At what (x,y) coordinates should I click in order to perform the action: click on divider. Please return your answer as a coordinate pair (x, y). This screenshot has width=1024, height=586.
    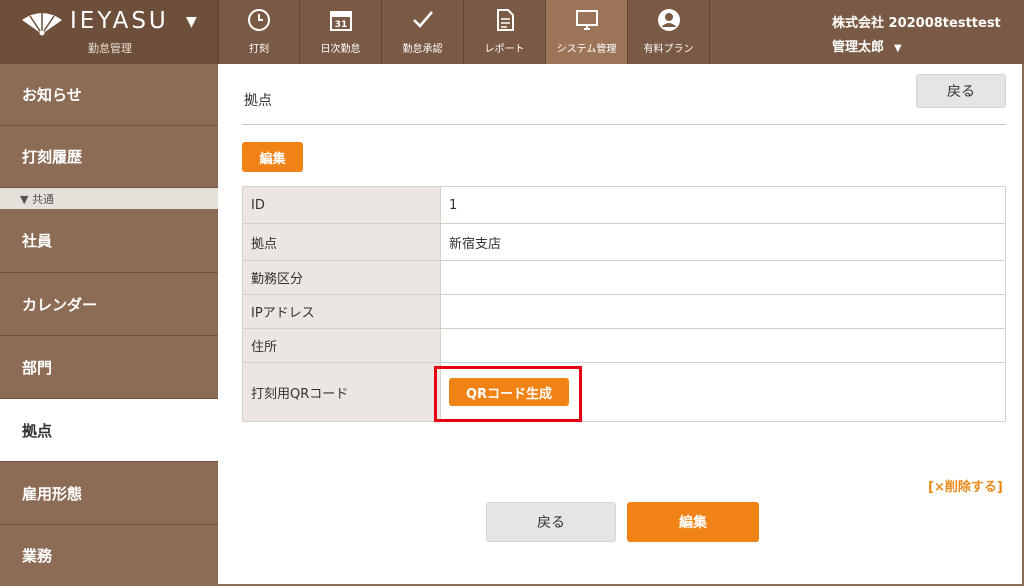
    Looking at the image, I should click on (624, 124).